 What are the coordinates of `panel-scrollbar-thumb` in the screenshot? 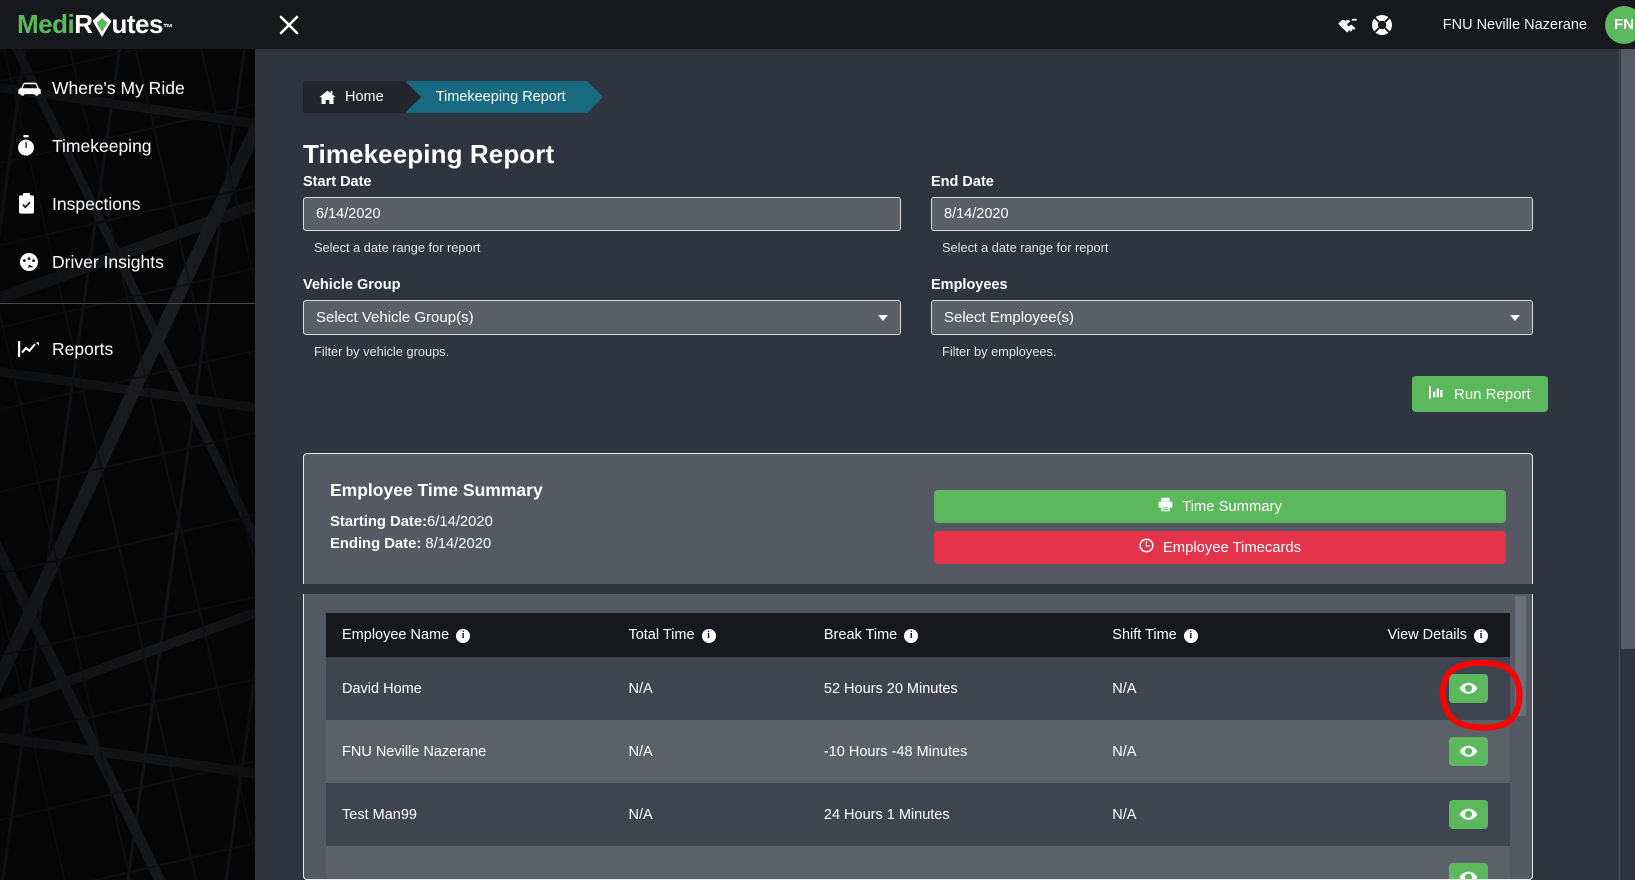 It's located at (1520, 656).